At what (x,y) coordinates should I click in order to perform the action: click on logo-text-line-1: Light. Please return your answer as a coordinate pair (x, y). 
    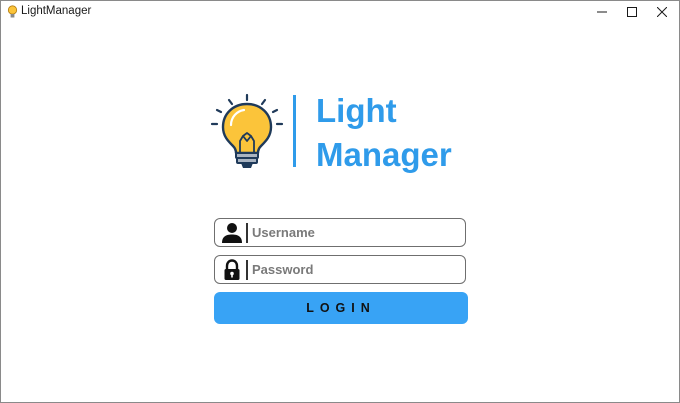
    Looking at the image, I should click on (356, 110).